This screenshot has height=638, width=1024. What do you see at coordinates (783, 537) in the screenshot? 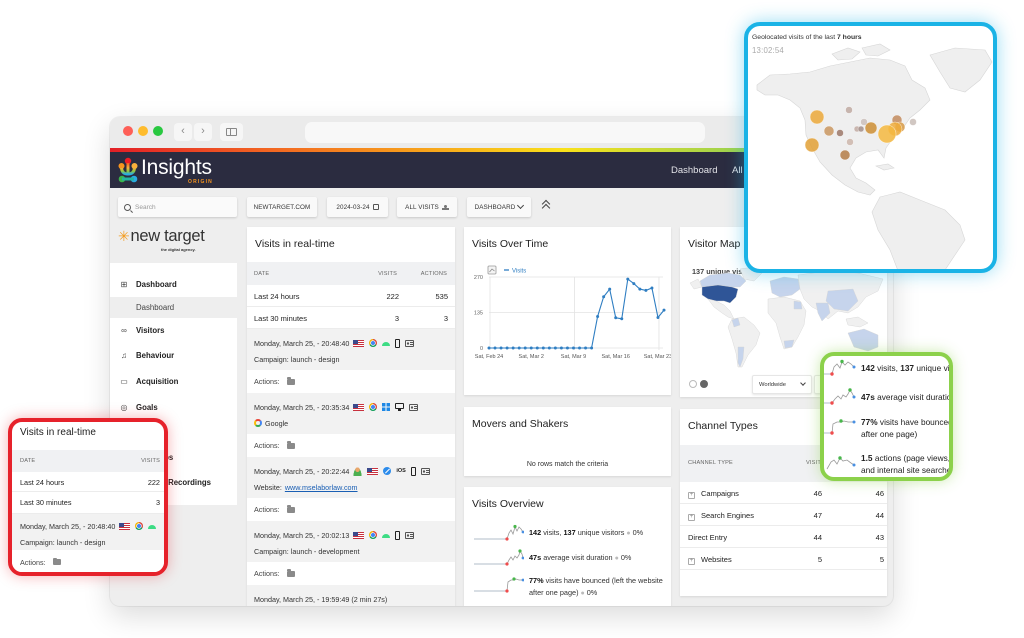
I see `table-row: Direct Entry 44 43` at bounding box center [783, 537].